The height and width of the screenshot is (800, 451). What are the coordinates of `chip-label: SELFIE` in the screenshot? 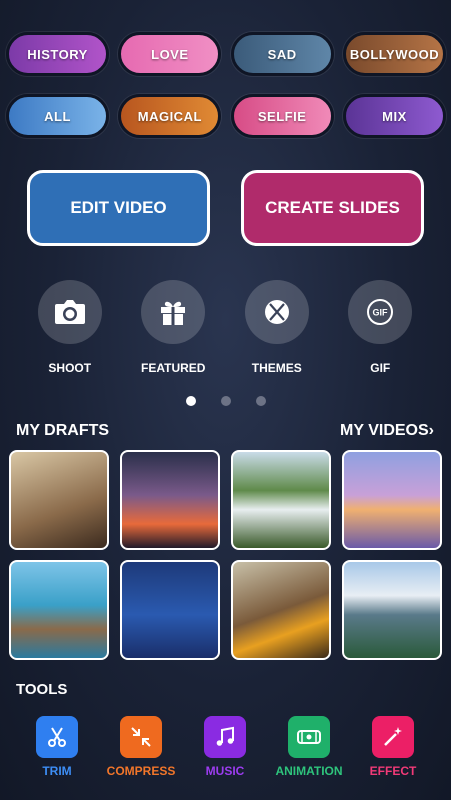 It's located at (282, 116).